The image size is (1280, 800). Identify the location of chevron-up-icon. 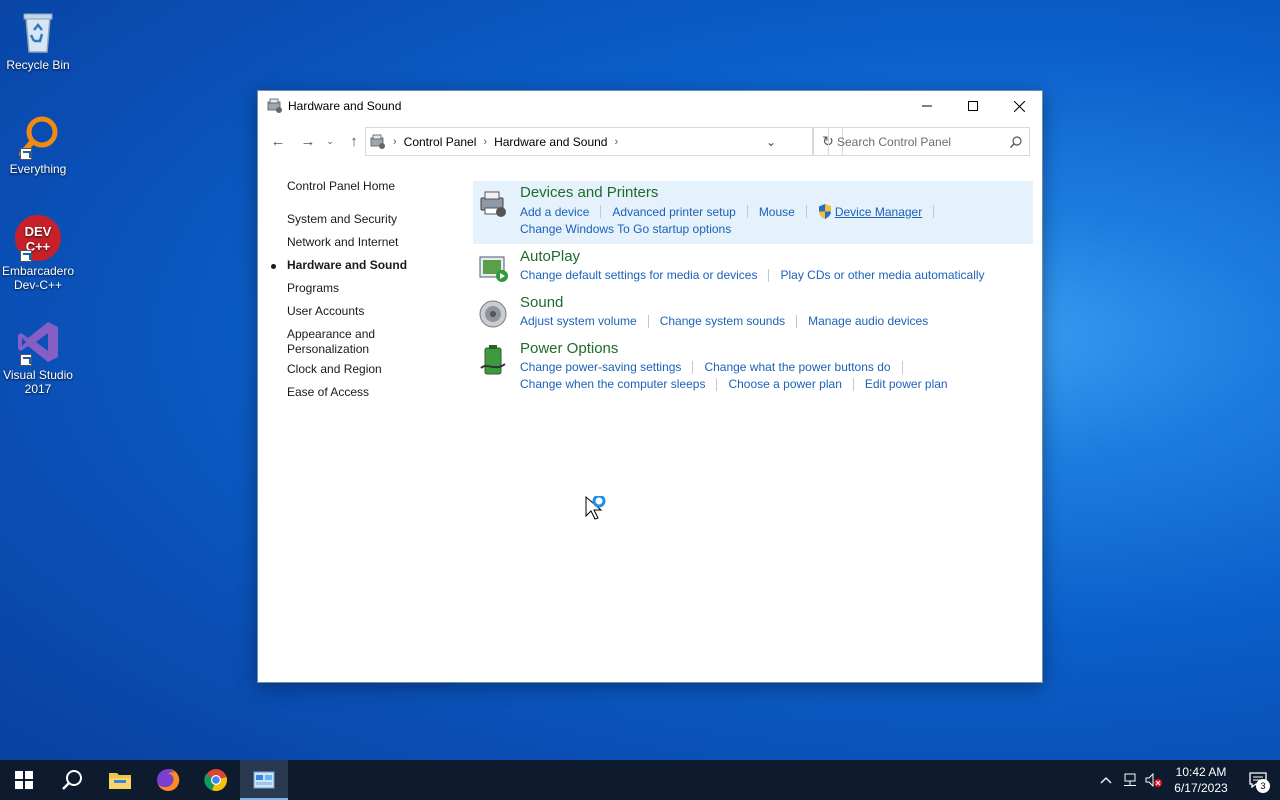
(1106, 780).